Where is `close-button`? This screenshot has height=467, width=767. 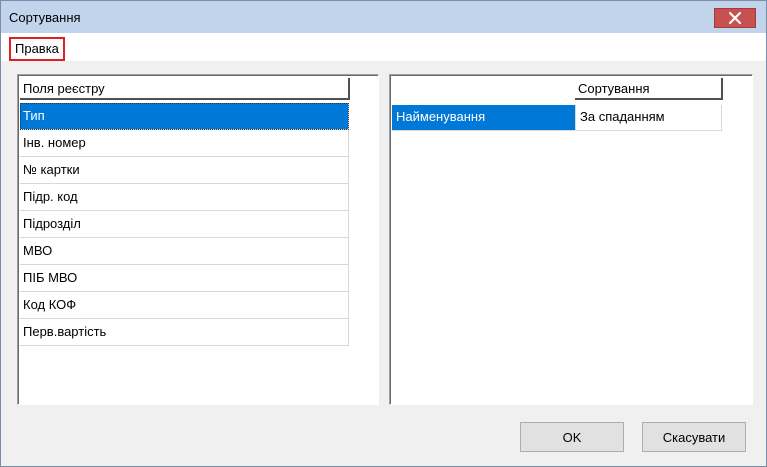 close-button is located at coordinates (735, 18).